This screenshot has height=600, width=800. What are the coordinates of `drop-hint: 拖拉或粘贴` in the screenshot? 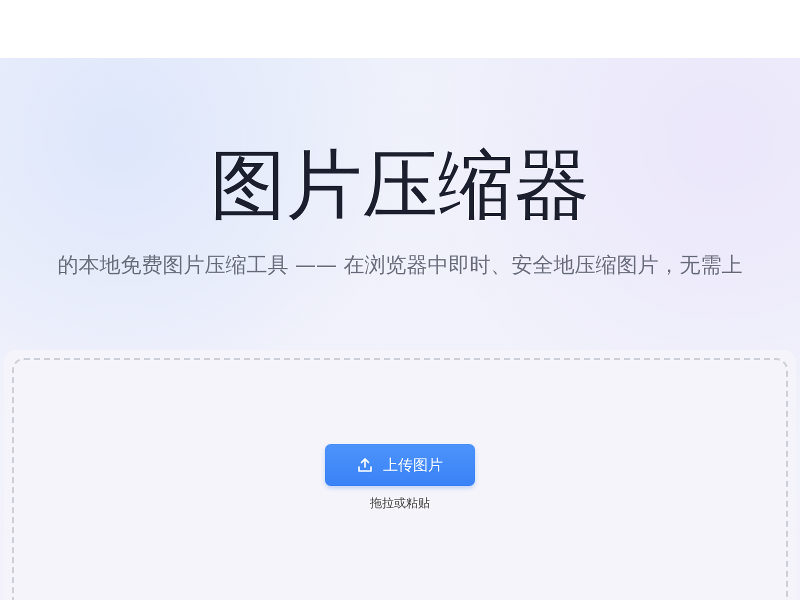 It's located at (400, 503).